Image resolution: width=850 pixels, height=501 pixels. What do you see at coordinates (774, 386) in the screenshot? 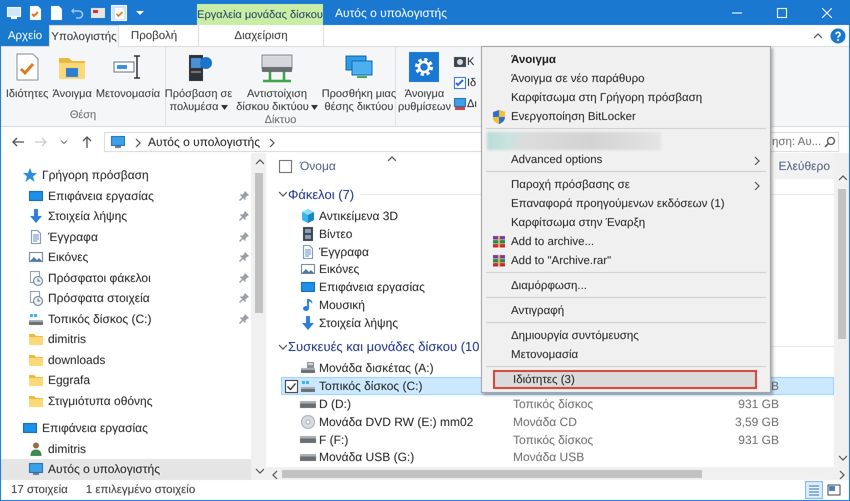
I see `drive-size: B` at bounding box center [774, 386].